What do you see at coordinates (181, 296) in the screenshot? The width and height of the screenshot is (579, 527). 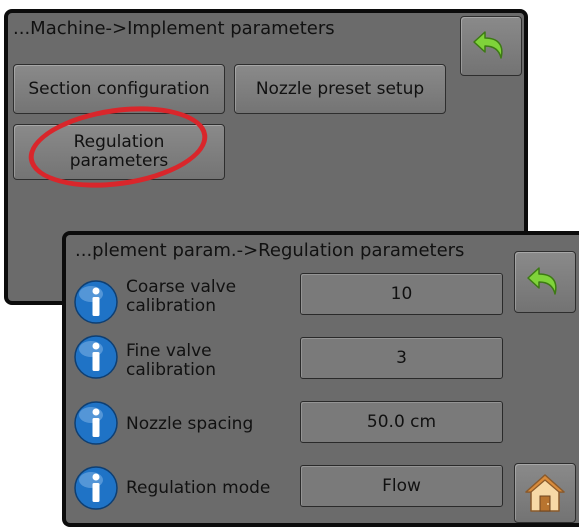 I see `coarse-valve-calibration-label: Coarse valve calibration` at bounding box center [181, 296].